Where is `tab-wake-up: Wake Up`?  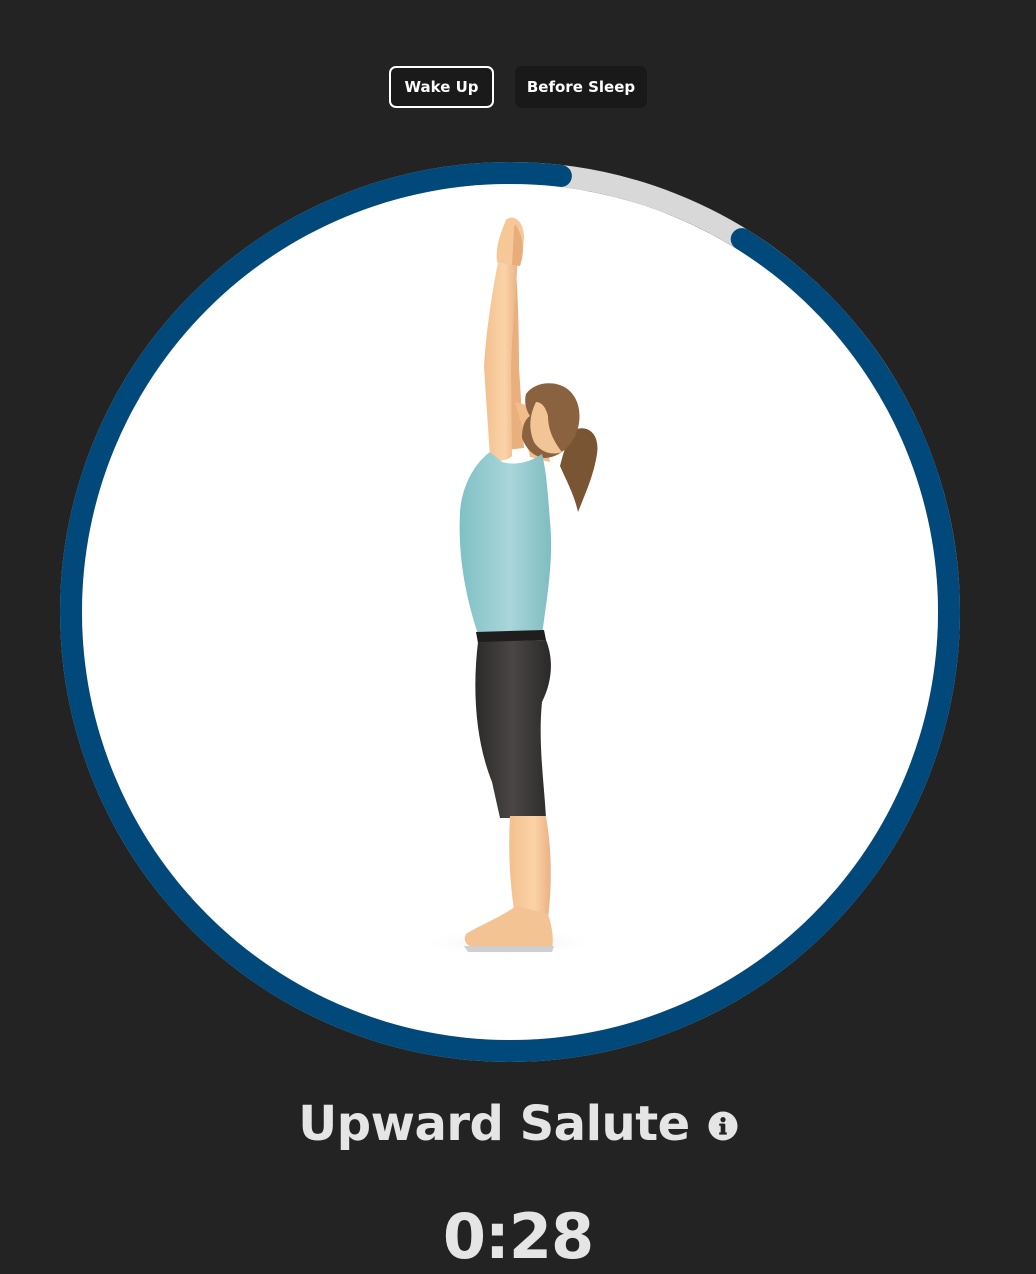
tab-wake-up: Wake Up is located at coordinates (441, 87).